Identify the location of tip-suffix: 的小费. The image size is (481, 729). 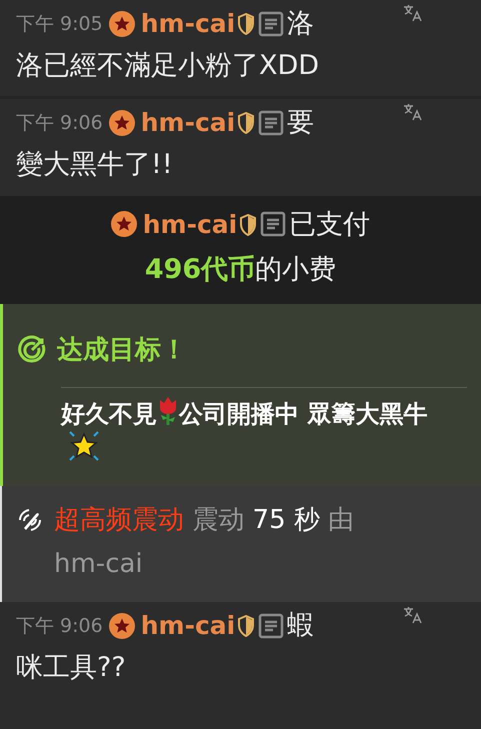
(295, 270).